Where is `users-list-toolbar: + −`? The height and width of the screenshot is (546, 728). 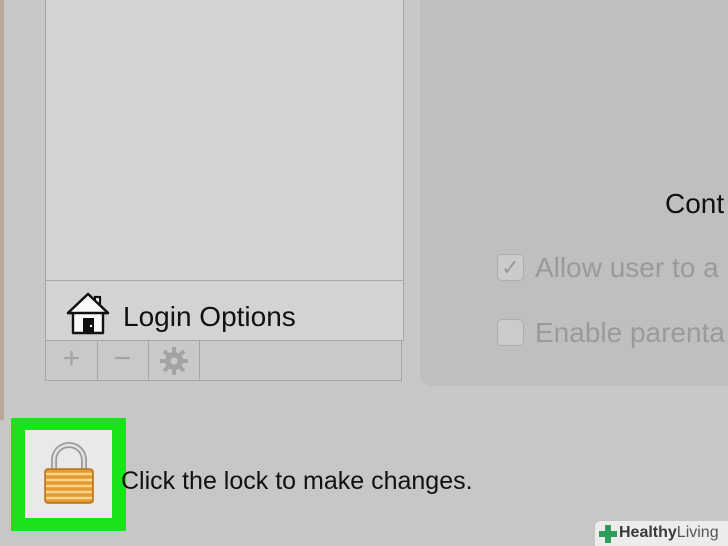
users-list-toolbar: + − is located at coordinates (223, 360).